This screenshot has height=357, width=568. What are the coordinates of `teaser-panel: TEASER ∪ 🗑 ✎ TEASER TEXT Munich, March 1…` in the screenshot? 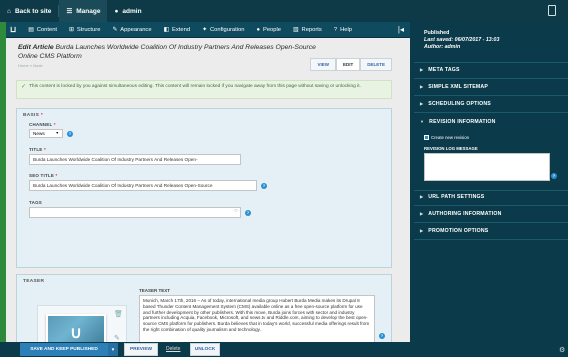 It's located at (204, 308).